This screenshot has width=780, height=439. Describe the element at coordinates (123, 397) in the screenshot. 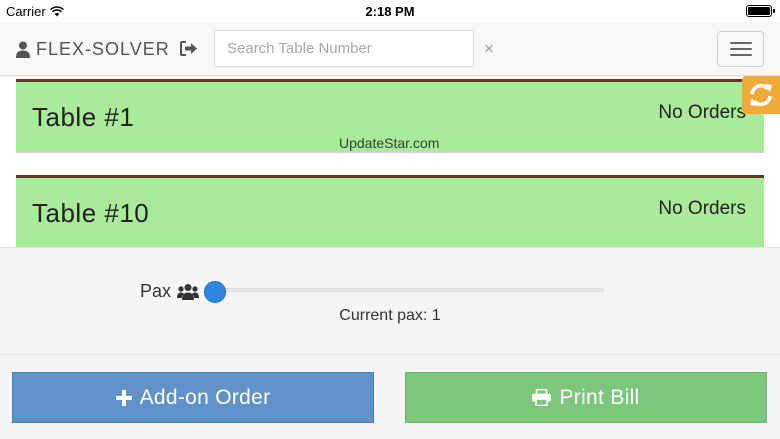

I see `plus-icon` at that location.